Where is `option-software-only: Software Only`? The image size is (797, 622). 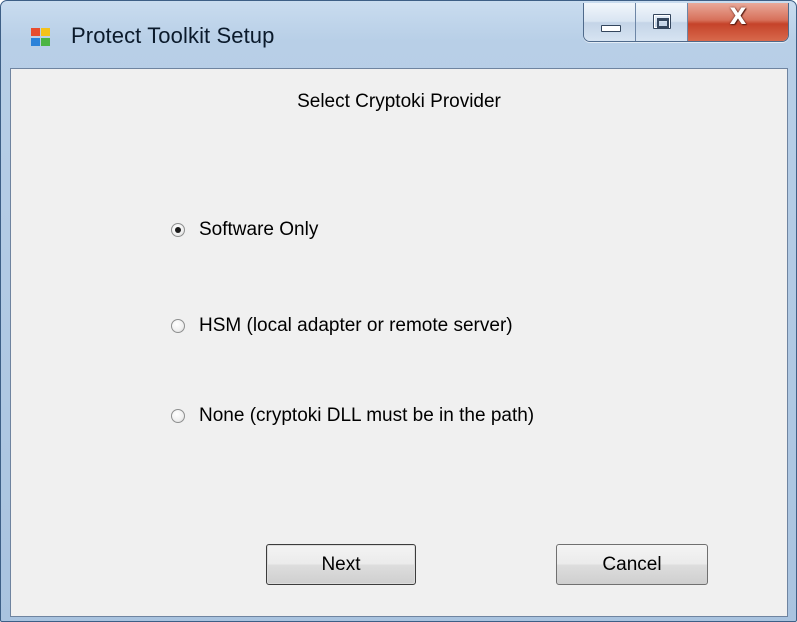 option-software-only: Software Only is located at coordinates (244, 230).